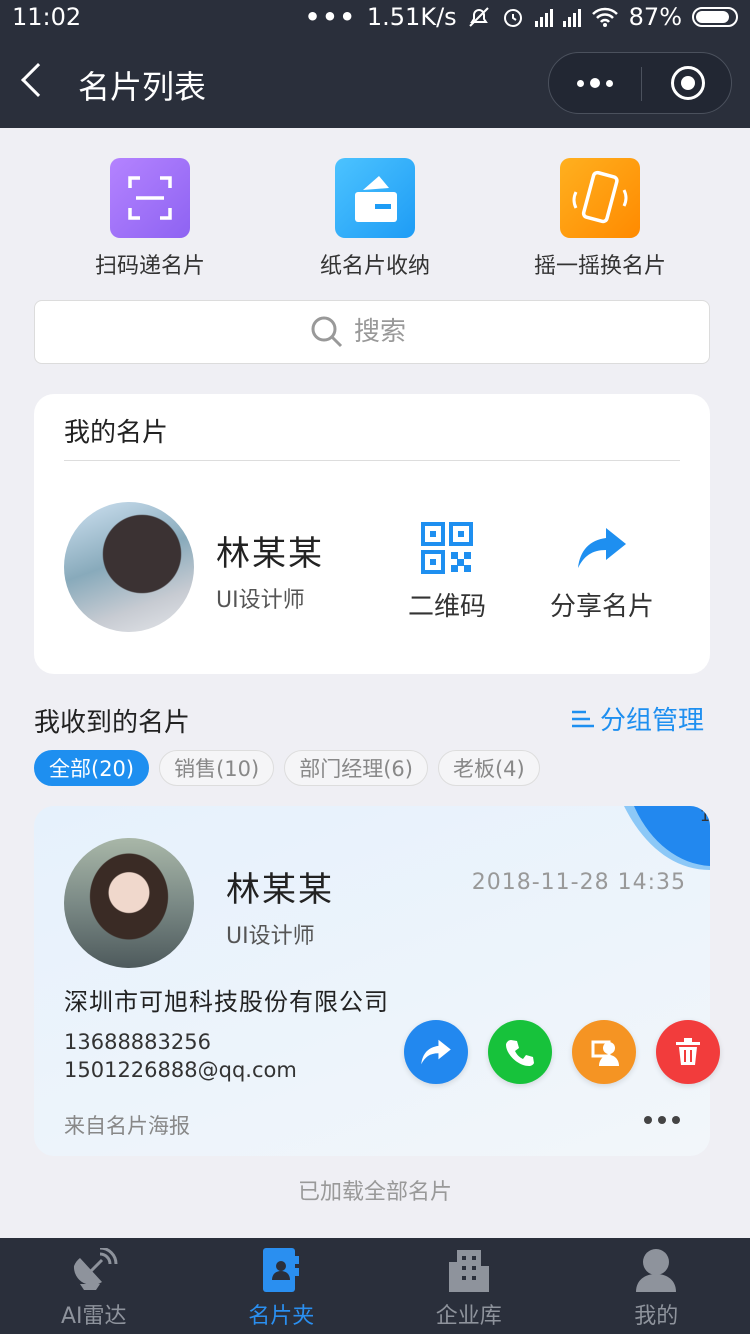  I want to click on all-loaded-text: 已加载全部名片, so click(374, 1192).